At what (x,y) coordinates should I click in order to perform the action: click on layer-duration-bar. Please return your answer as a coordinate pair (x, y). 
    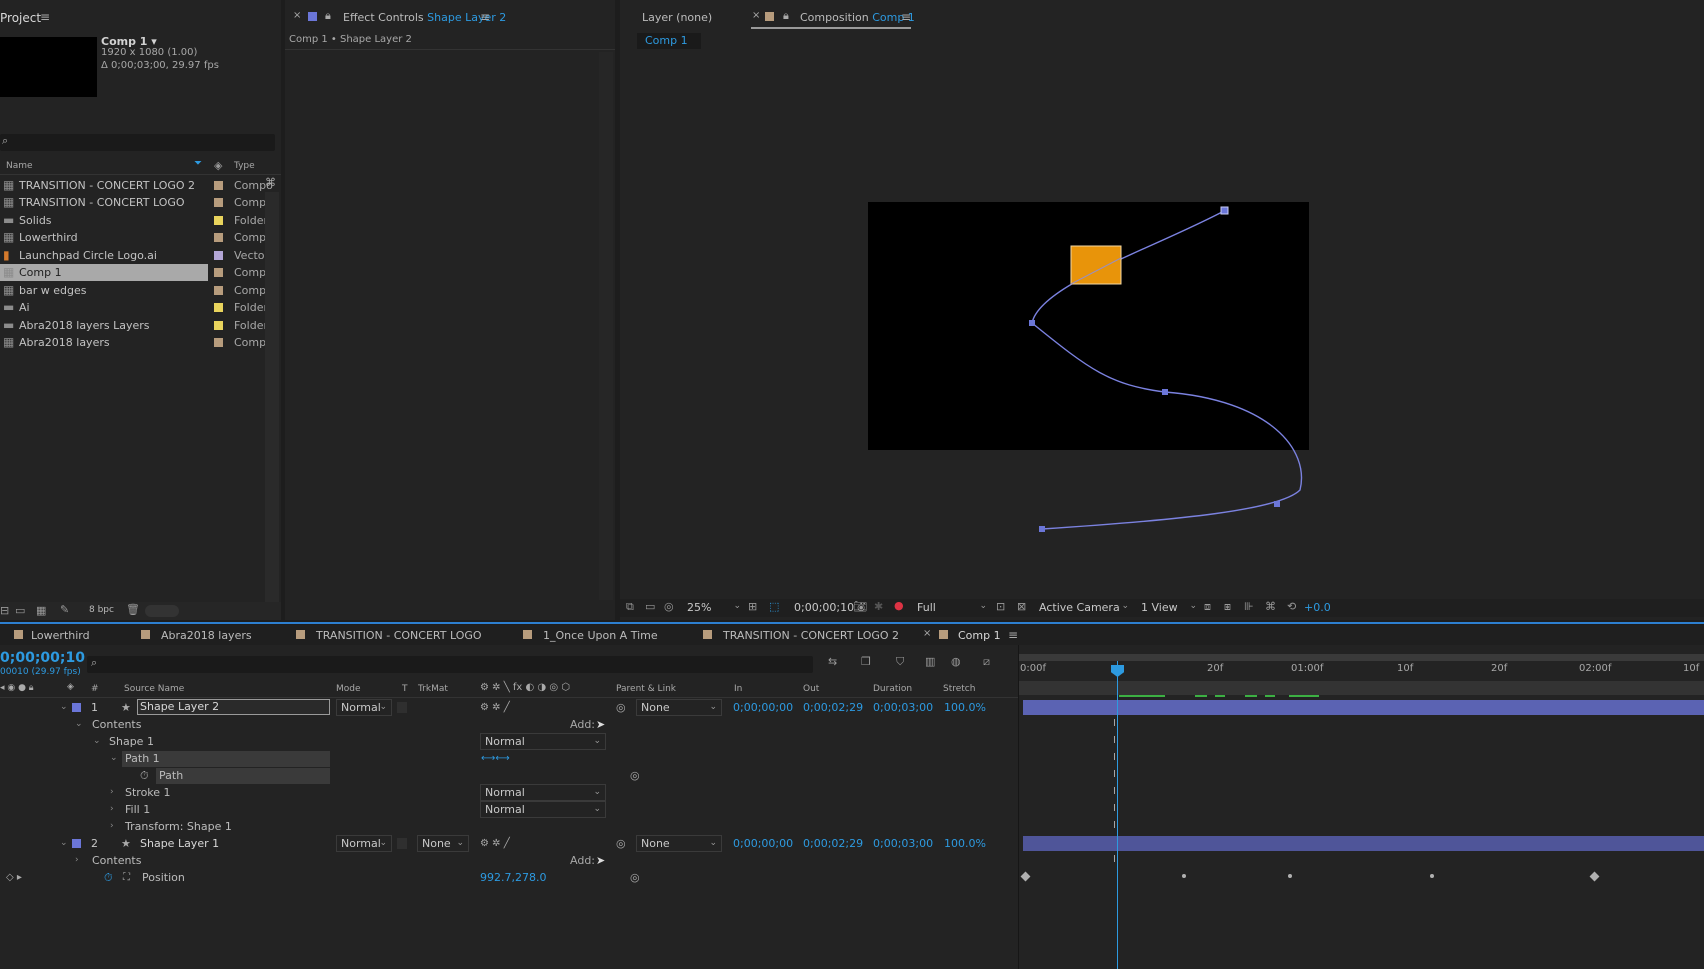
    Looking at the image, I should click on (1363, 707).